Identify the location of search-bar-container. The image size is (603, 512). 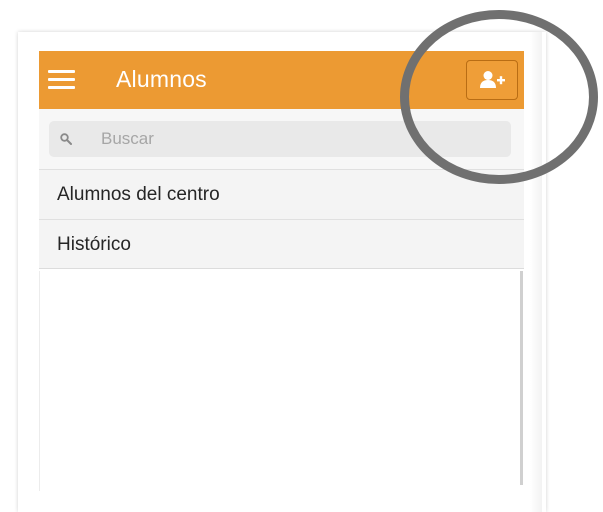
(281, 139).